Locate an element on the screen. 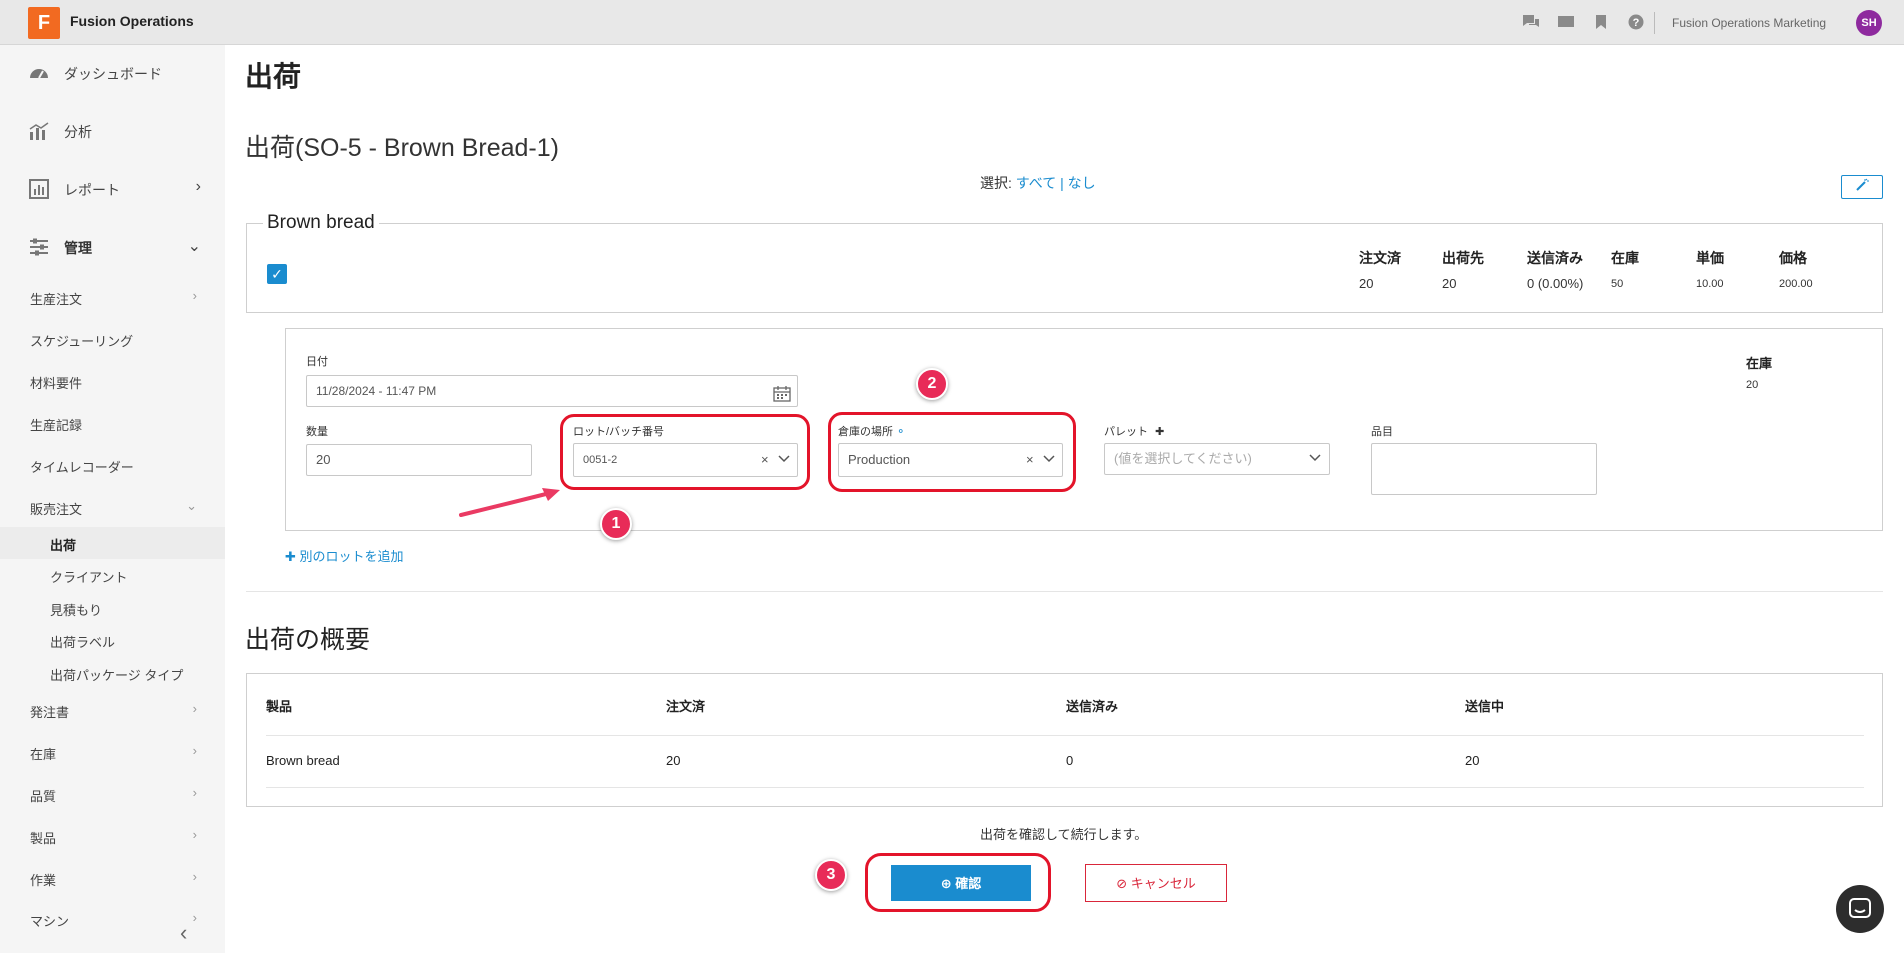 Image resolution: width=1904 pixels, height=953 pixels. app-logo: F is located at coordinates (44, 23).